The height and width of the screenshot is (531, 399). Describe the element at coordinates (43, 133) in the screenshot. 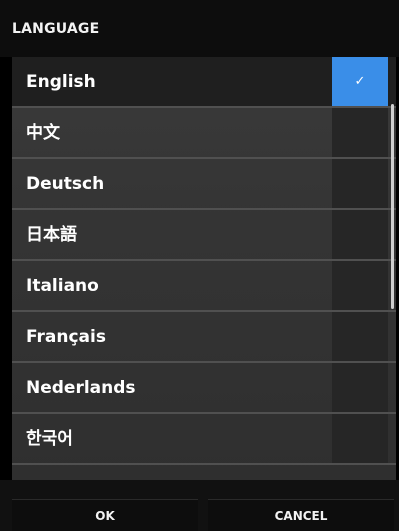

I see `language-label: 中文` at that location.